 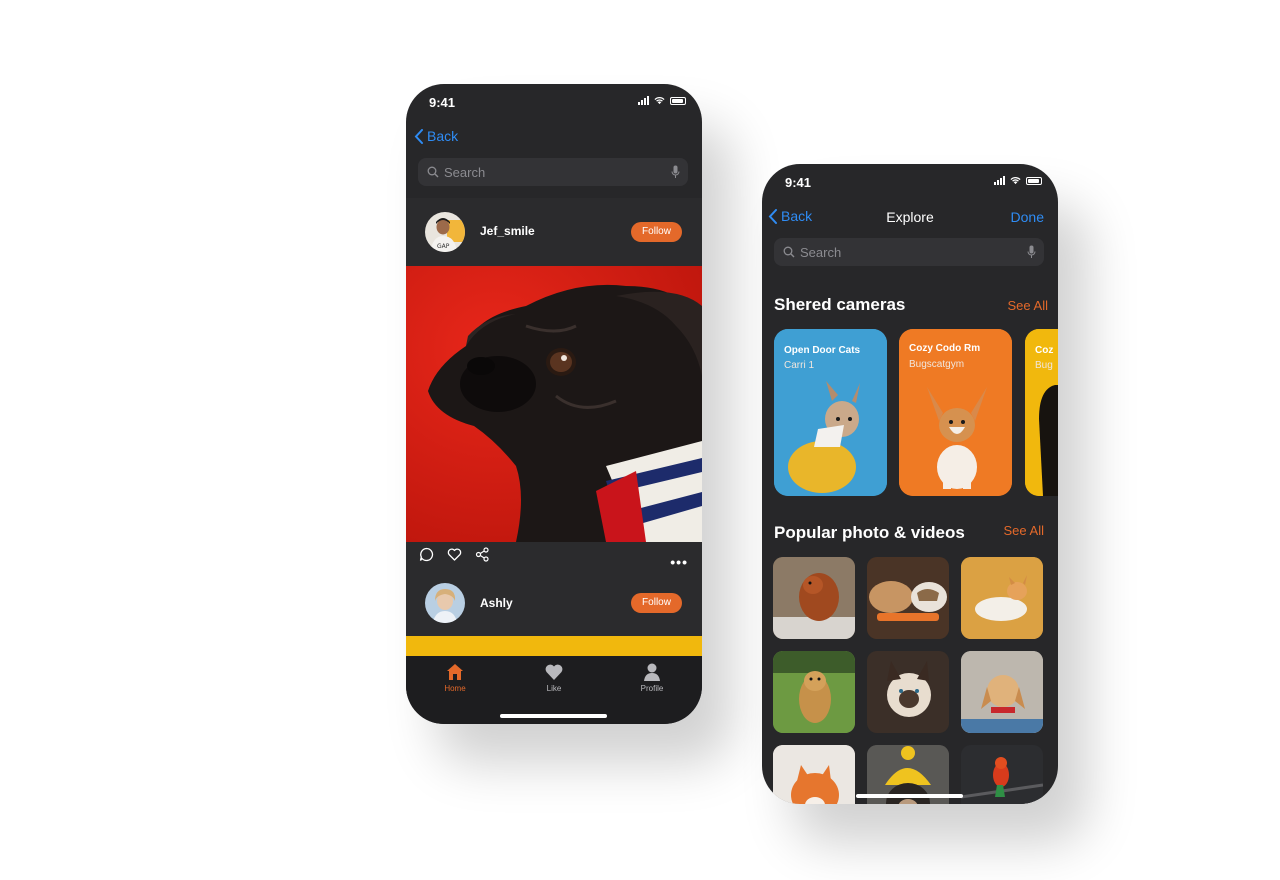 What do you see at coordinates (1044, 365) in the screenshot?
I see `camera-card-subtitle: Bug` at bounding box center [1044, 365].